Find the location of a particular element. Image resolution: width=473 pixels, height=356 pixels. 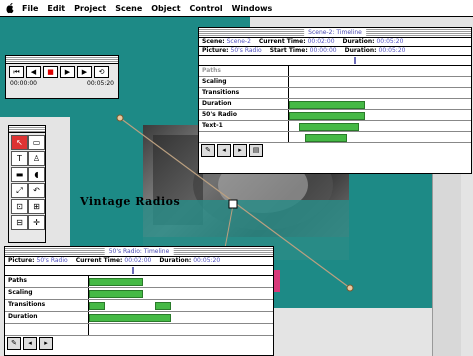

scene-timeline-title: Scene-2: Timeline is located at coordinates (335, 32).